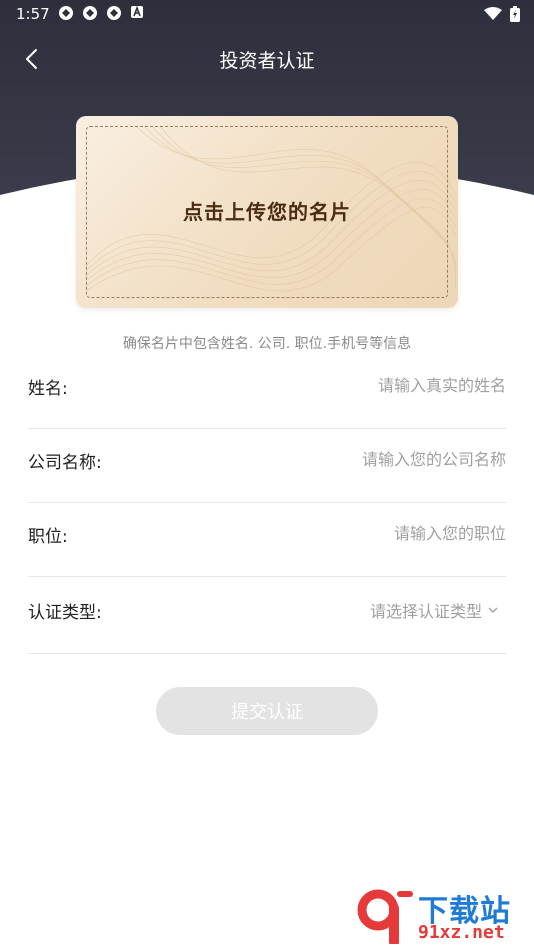 The height and width of the screenshot is (950, 534). I want to click on wifi-icon, so click(493, 13).